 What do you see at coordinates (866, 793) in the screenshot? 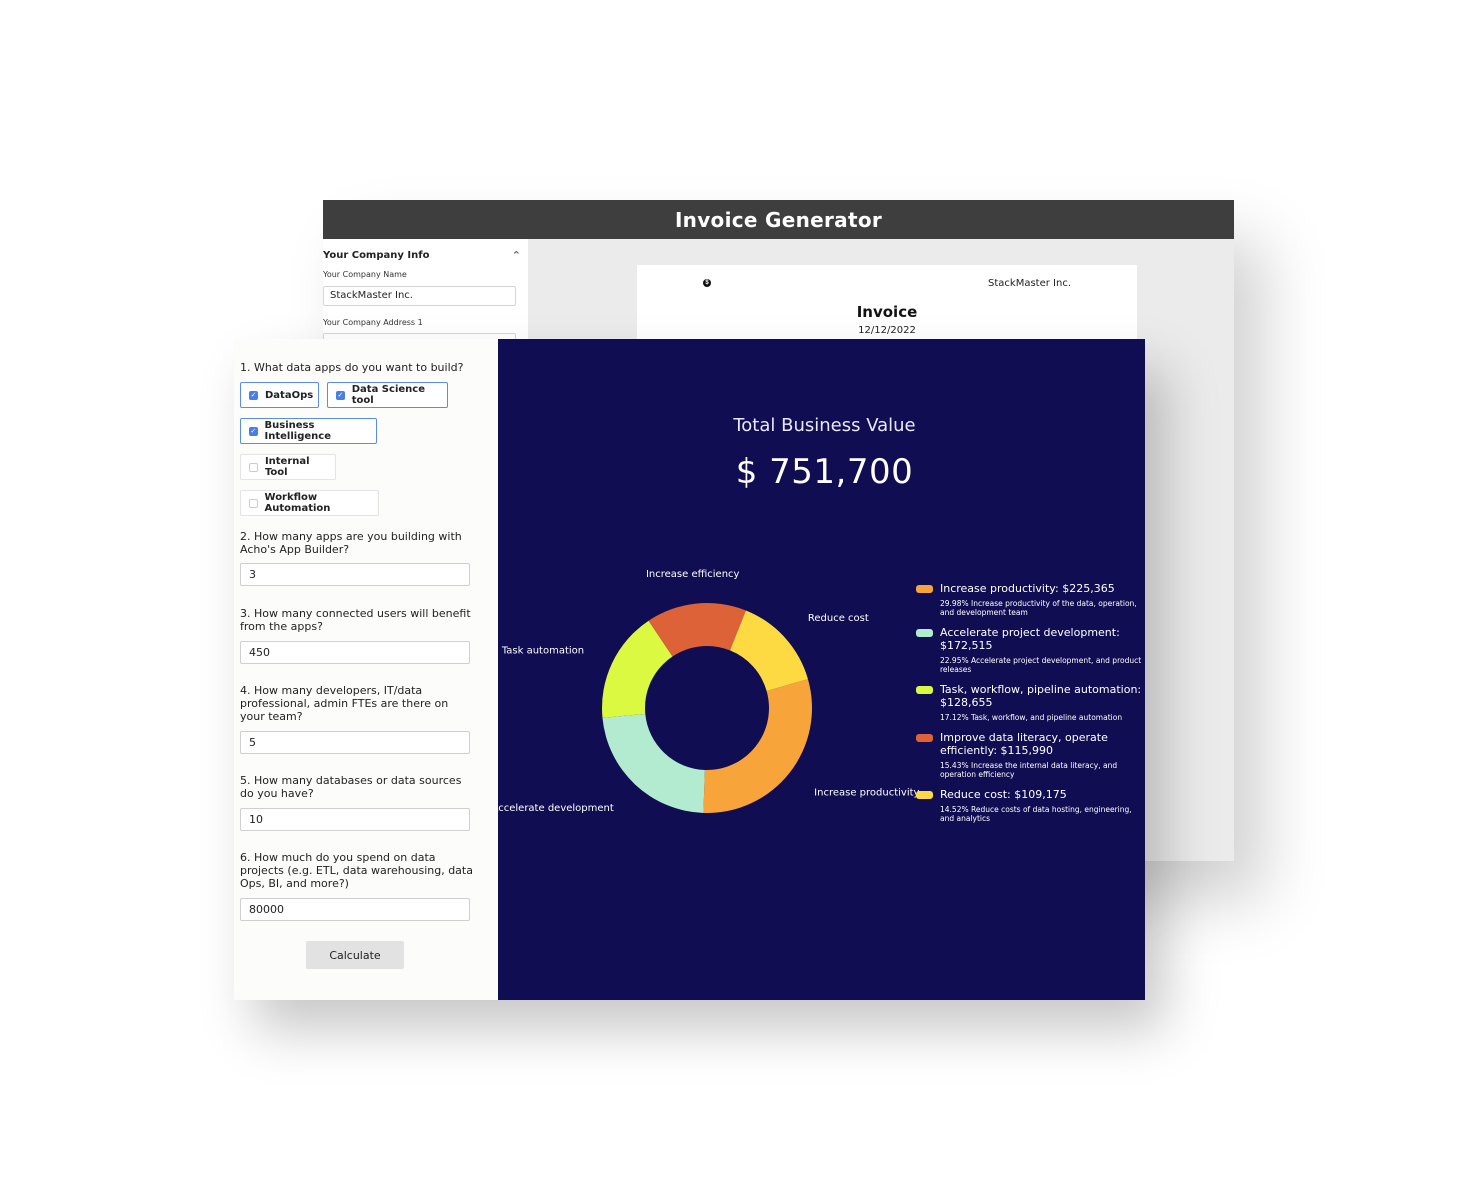
I see `slice-label: Increase productivity` at bounding box center [866, 793].